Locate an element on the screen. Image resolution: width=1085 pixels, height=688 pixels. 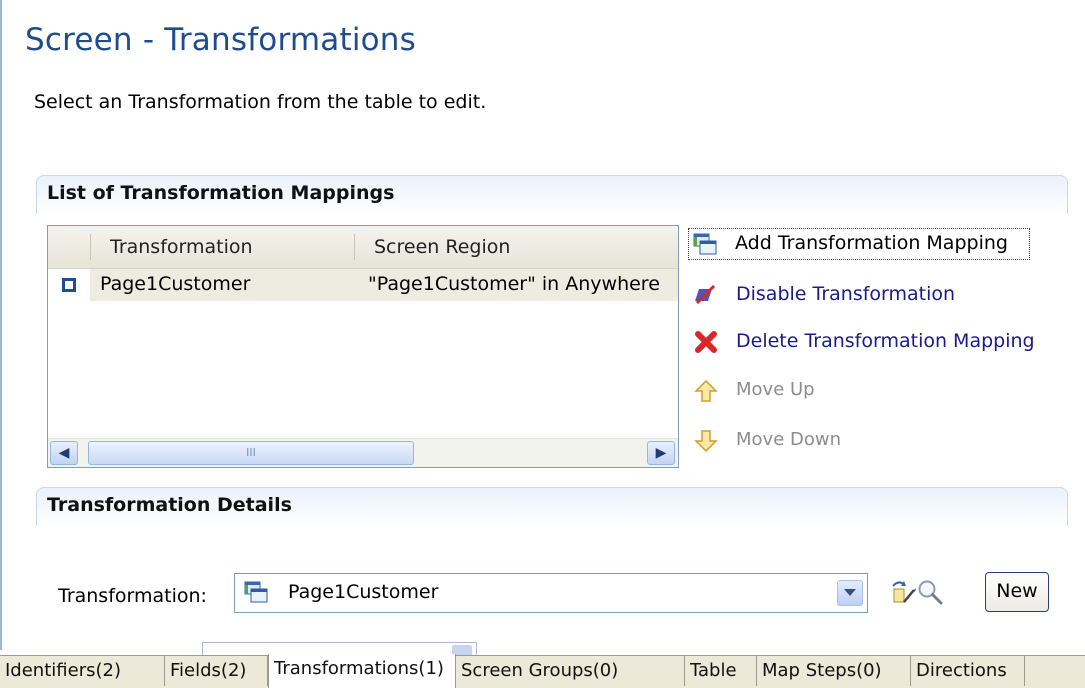
tab-map-steps: Map Steps(0) is located at coordinates (834, 671).